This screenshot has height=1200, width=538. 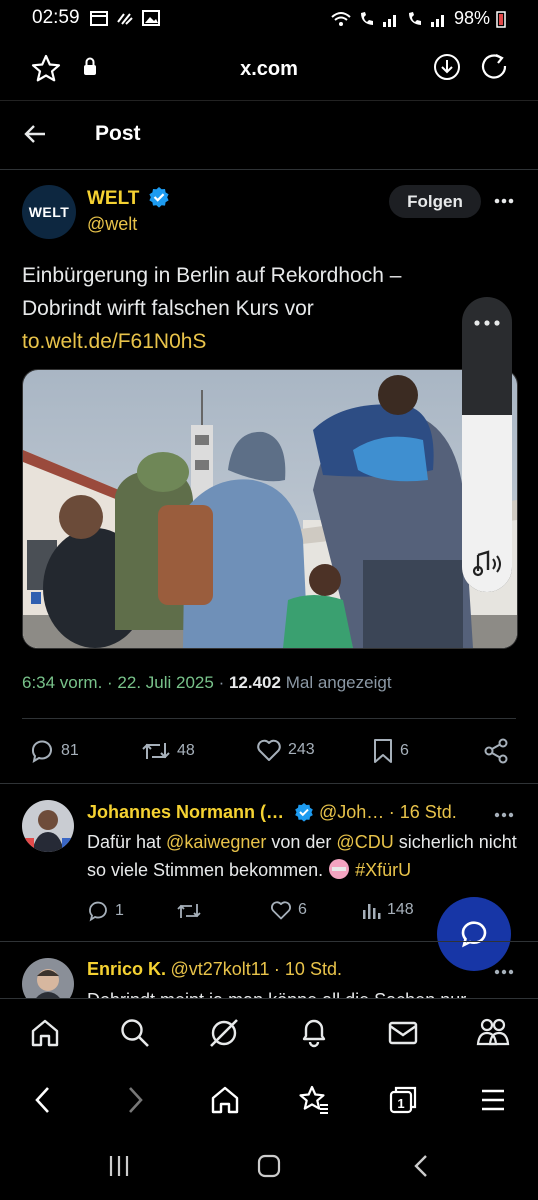 What do you see at coordinates (112, 224) in the screenshot?
I see `author-handle: @welt` at bounding box center [112, 224].